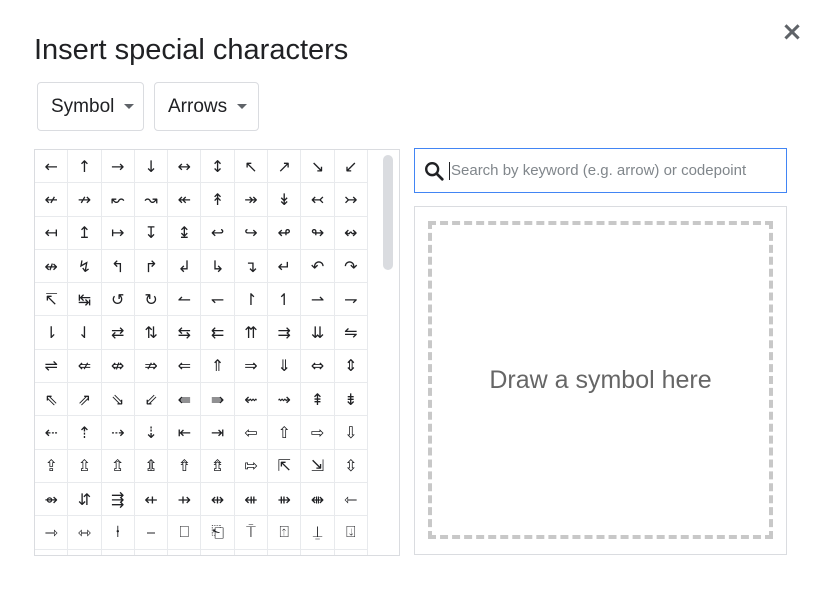  I want to click on symbol-cell: ↶, so click(318, 266).